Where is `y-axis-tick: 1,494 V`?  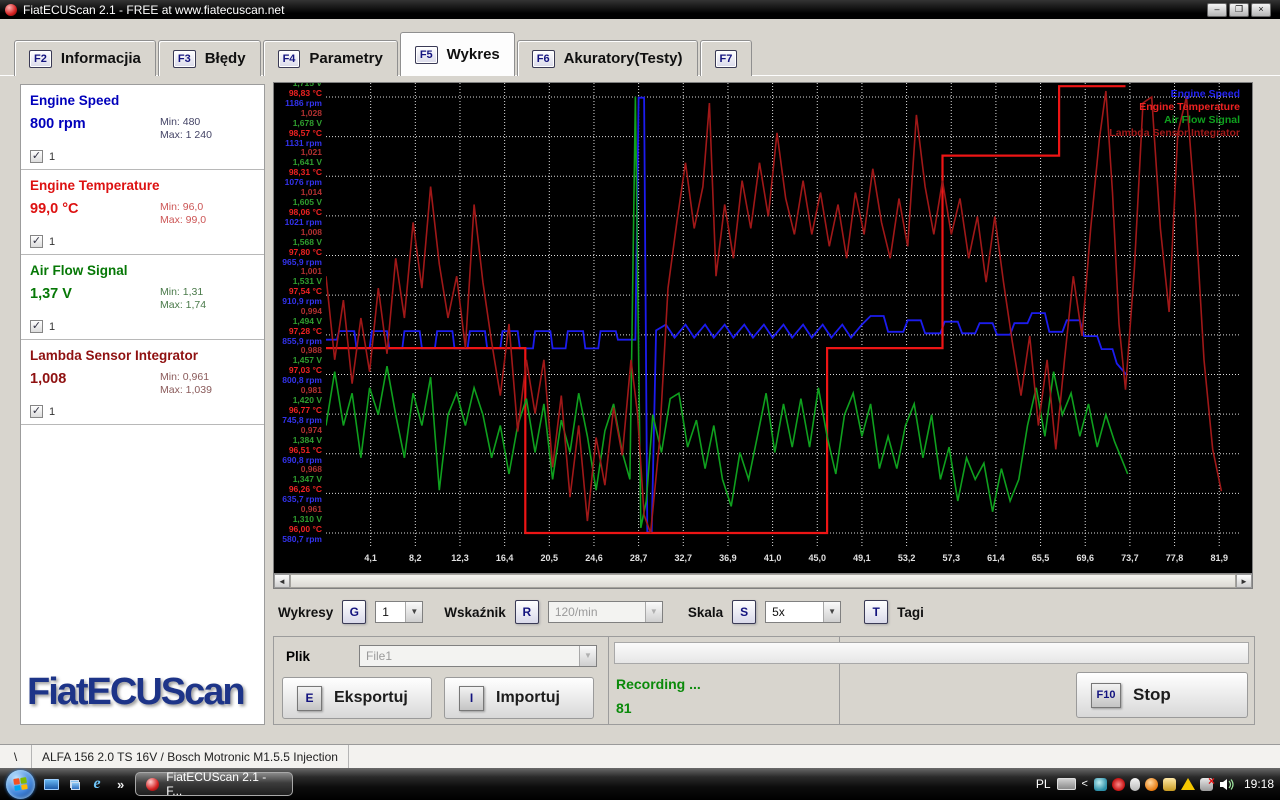
y-axis-tick: 1,494 V is located at coordinates (307, 320).